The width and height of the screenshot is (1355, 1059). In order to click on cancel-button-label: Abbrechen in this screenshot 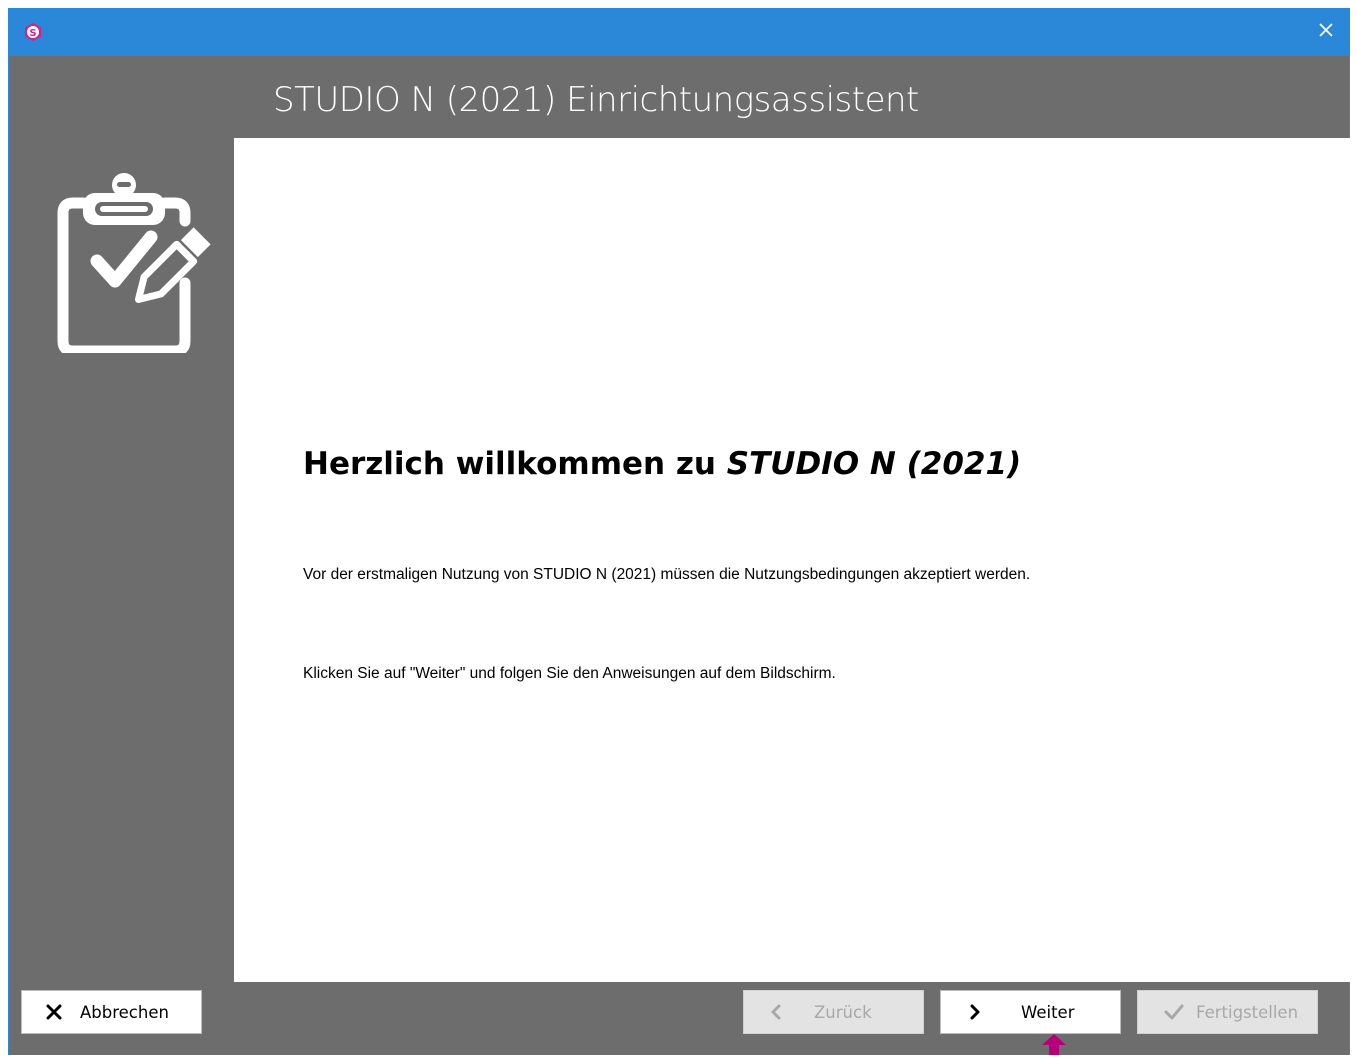, I will do `click(124, 1012)`.